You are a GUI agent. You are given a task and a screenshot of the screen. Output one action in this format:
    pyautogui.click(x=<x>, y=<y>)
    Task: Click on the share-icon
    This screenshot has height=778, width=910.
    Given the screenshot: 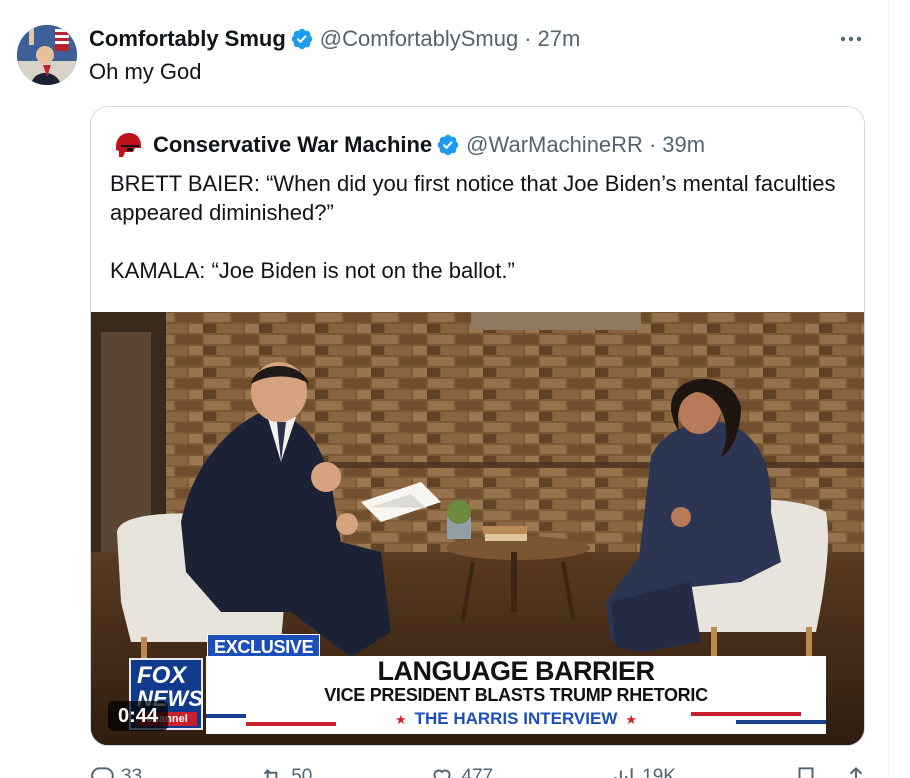 What is the action you would take?
    pyautogui.click(x=856, y=771)
    